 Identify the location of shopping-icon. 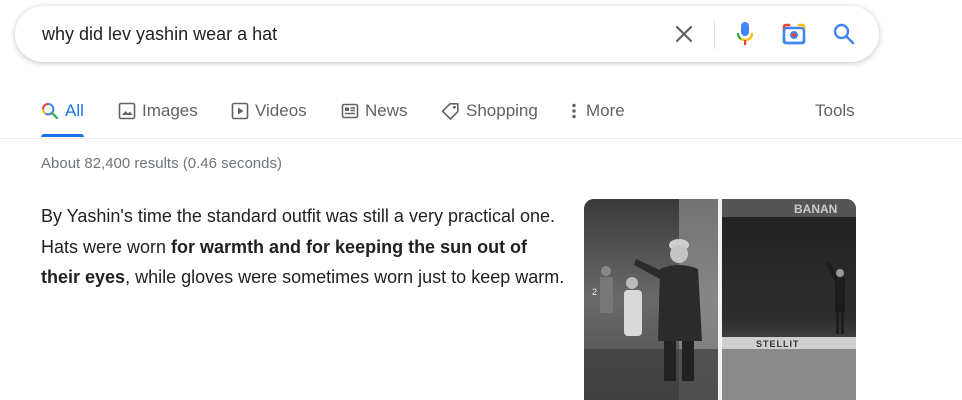
(450, 111).